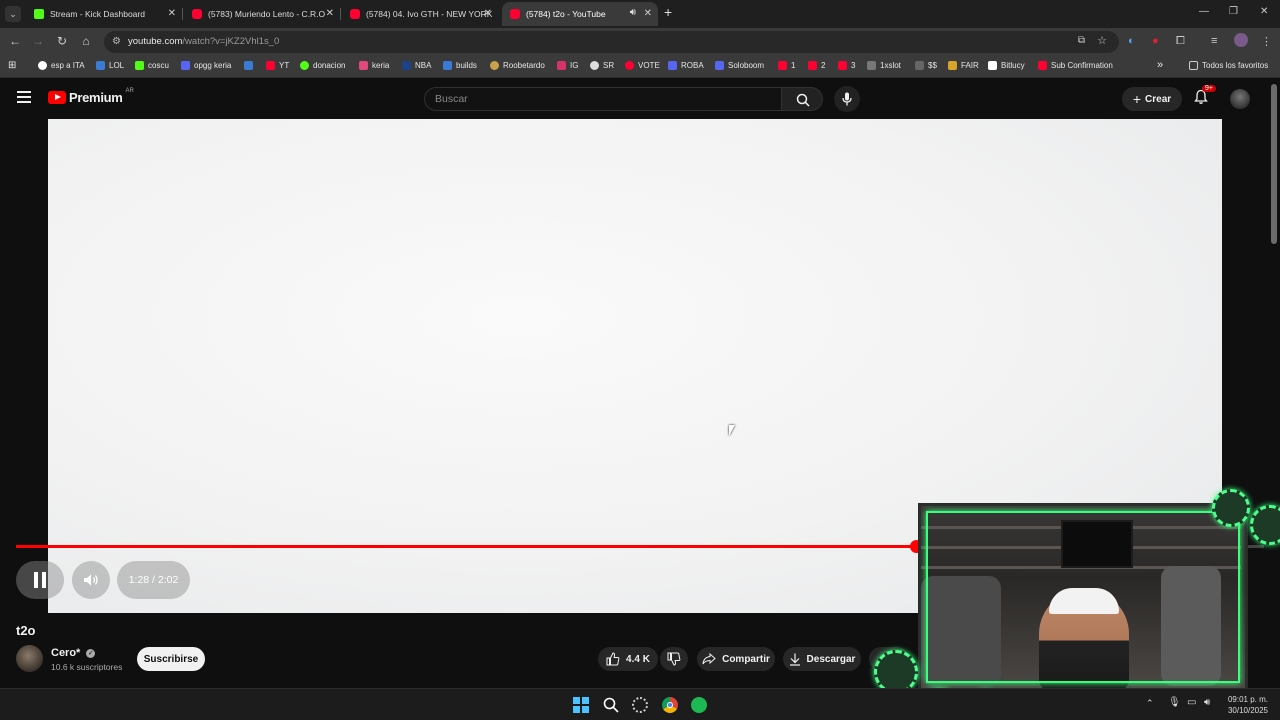 The height and width of the screenshot is (720, 1280). What do you see at coordinates (116, 41) in the screenshot?
I see `site-info-icon: ⚙` at bounding box center [116, 41].